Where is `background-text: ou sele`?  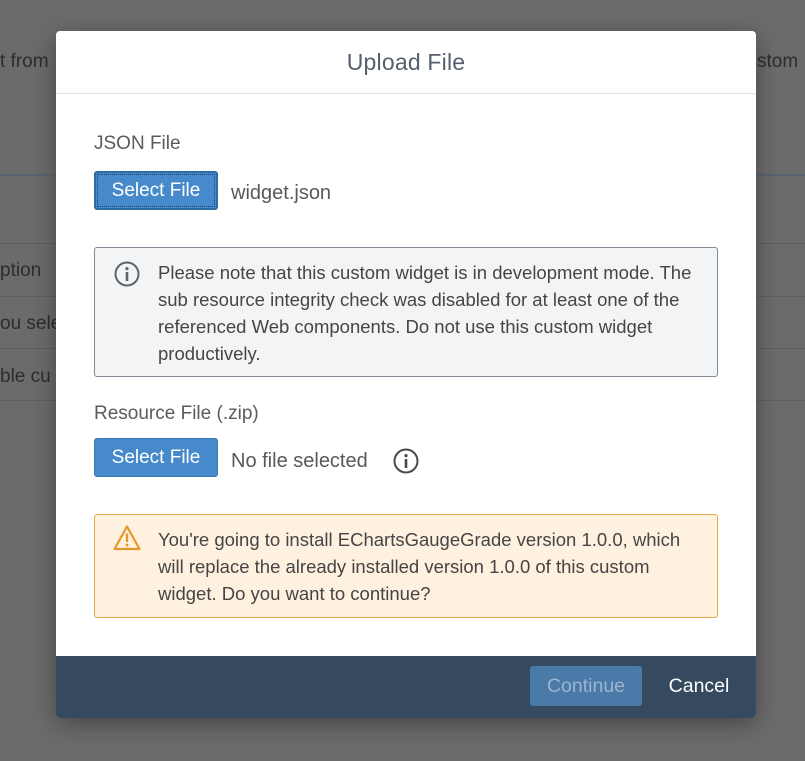 background-text: ou sele is located at coordinates (31, 323).